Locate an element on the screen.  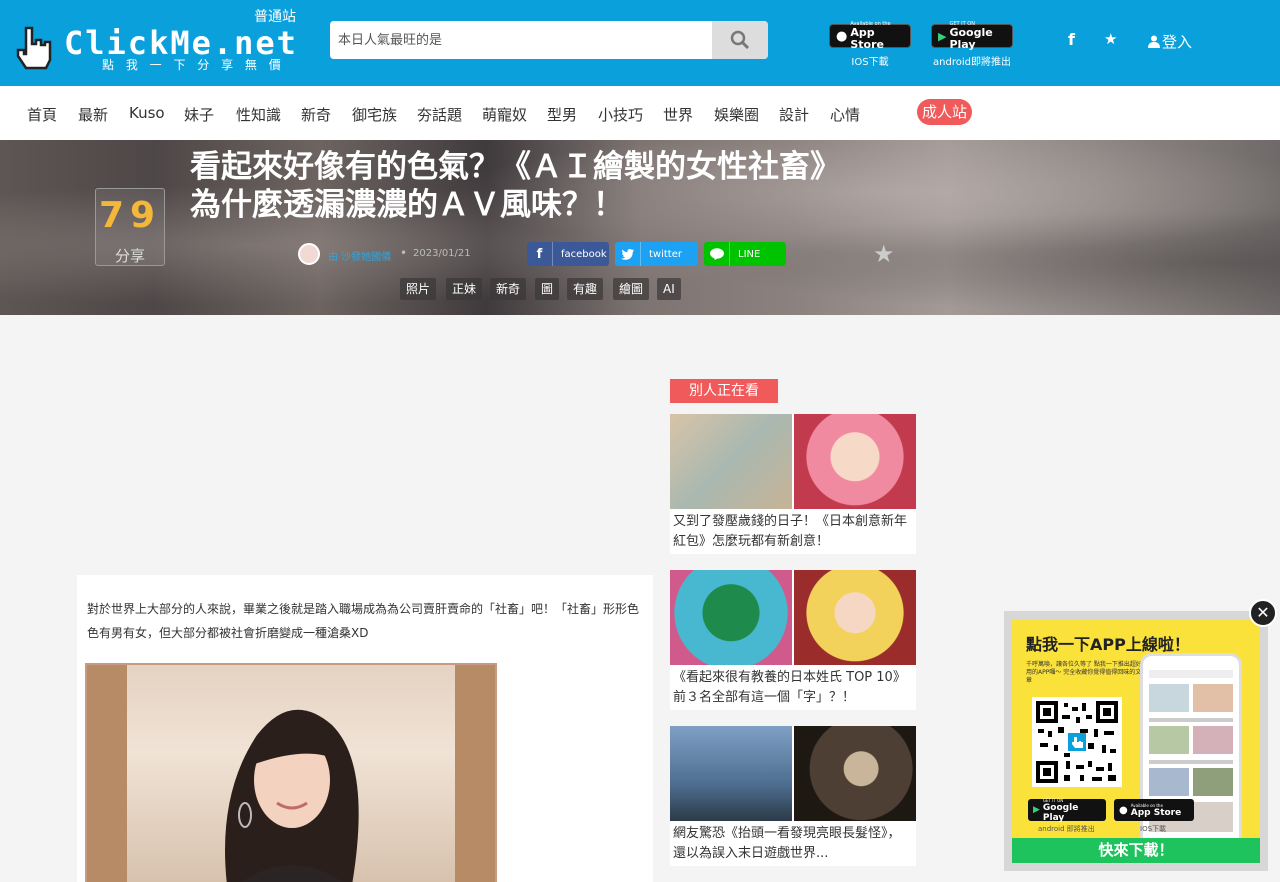
nav-item-latest: 最新 is located at coordinates (93, 114).